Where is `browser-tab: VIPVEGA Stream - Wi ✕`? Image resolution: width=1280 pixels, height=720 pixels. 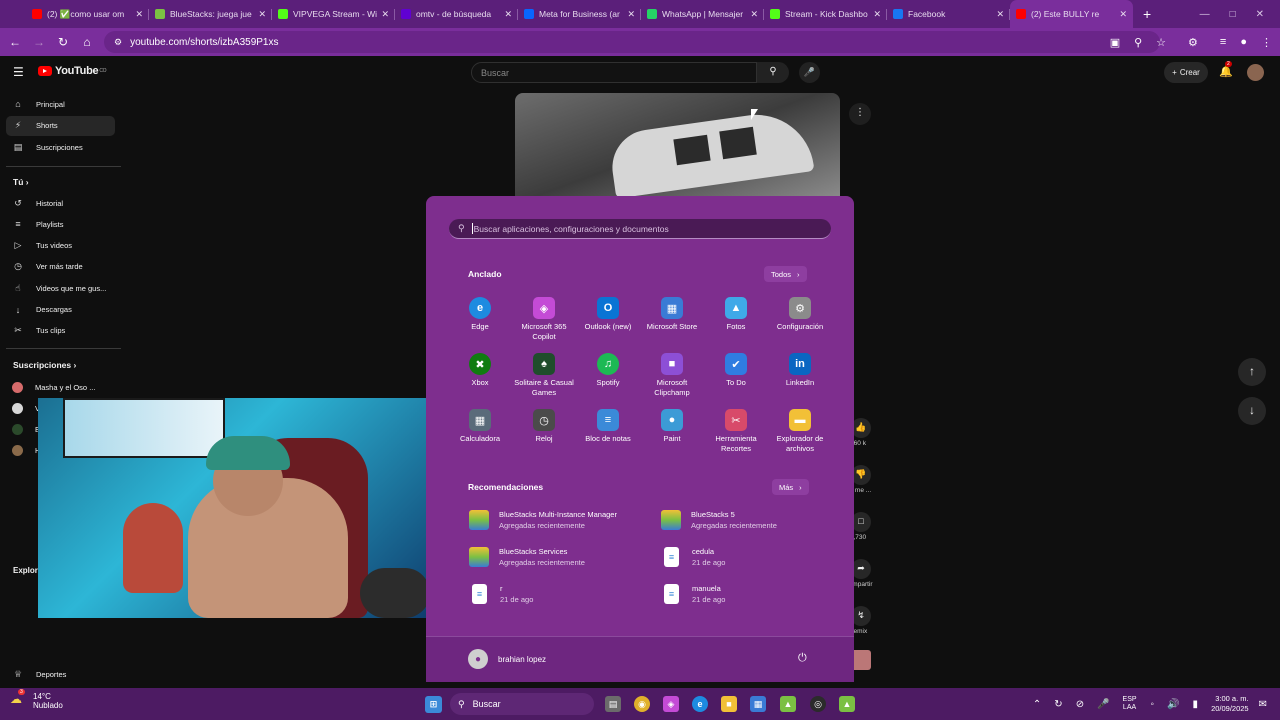
browser-tab: VIPVEGA Stream - Wi ✕ is located at coordinates (333, 14).